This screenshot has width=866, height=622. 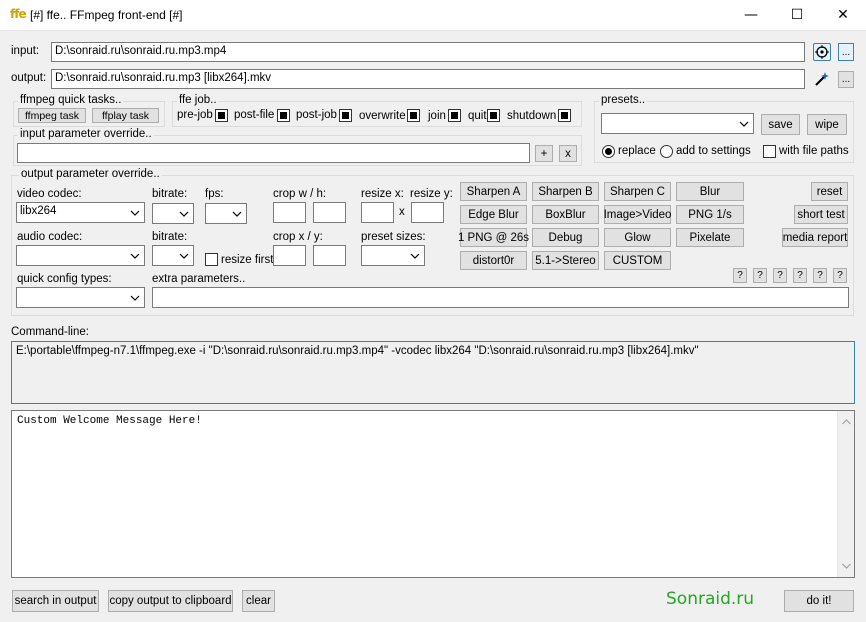 I want to click on audio-codec-dropdown, so click(x=80, y=255).